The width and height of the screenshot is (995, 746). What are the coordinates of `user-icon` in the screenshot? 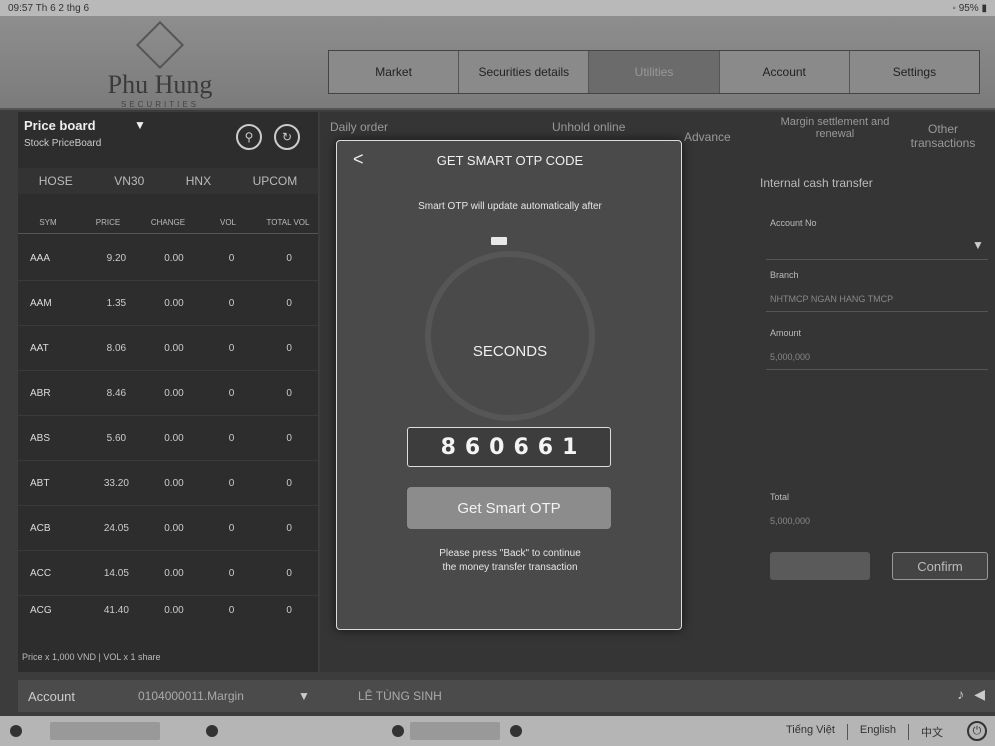 It's located at (16, 731).